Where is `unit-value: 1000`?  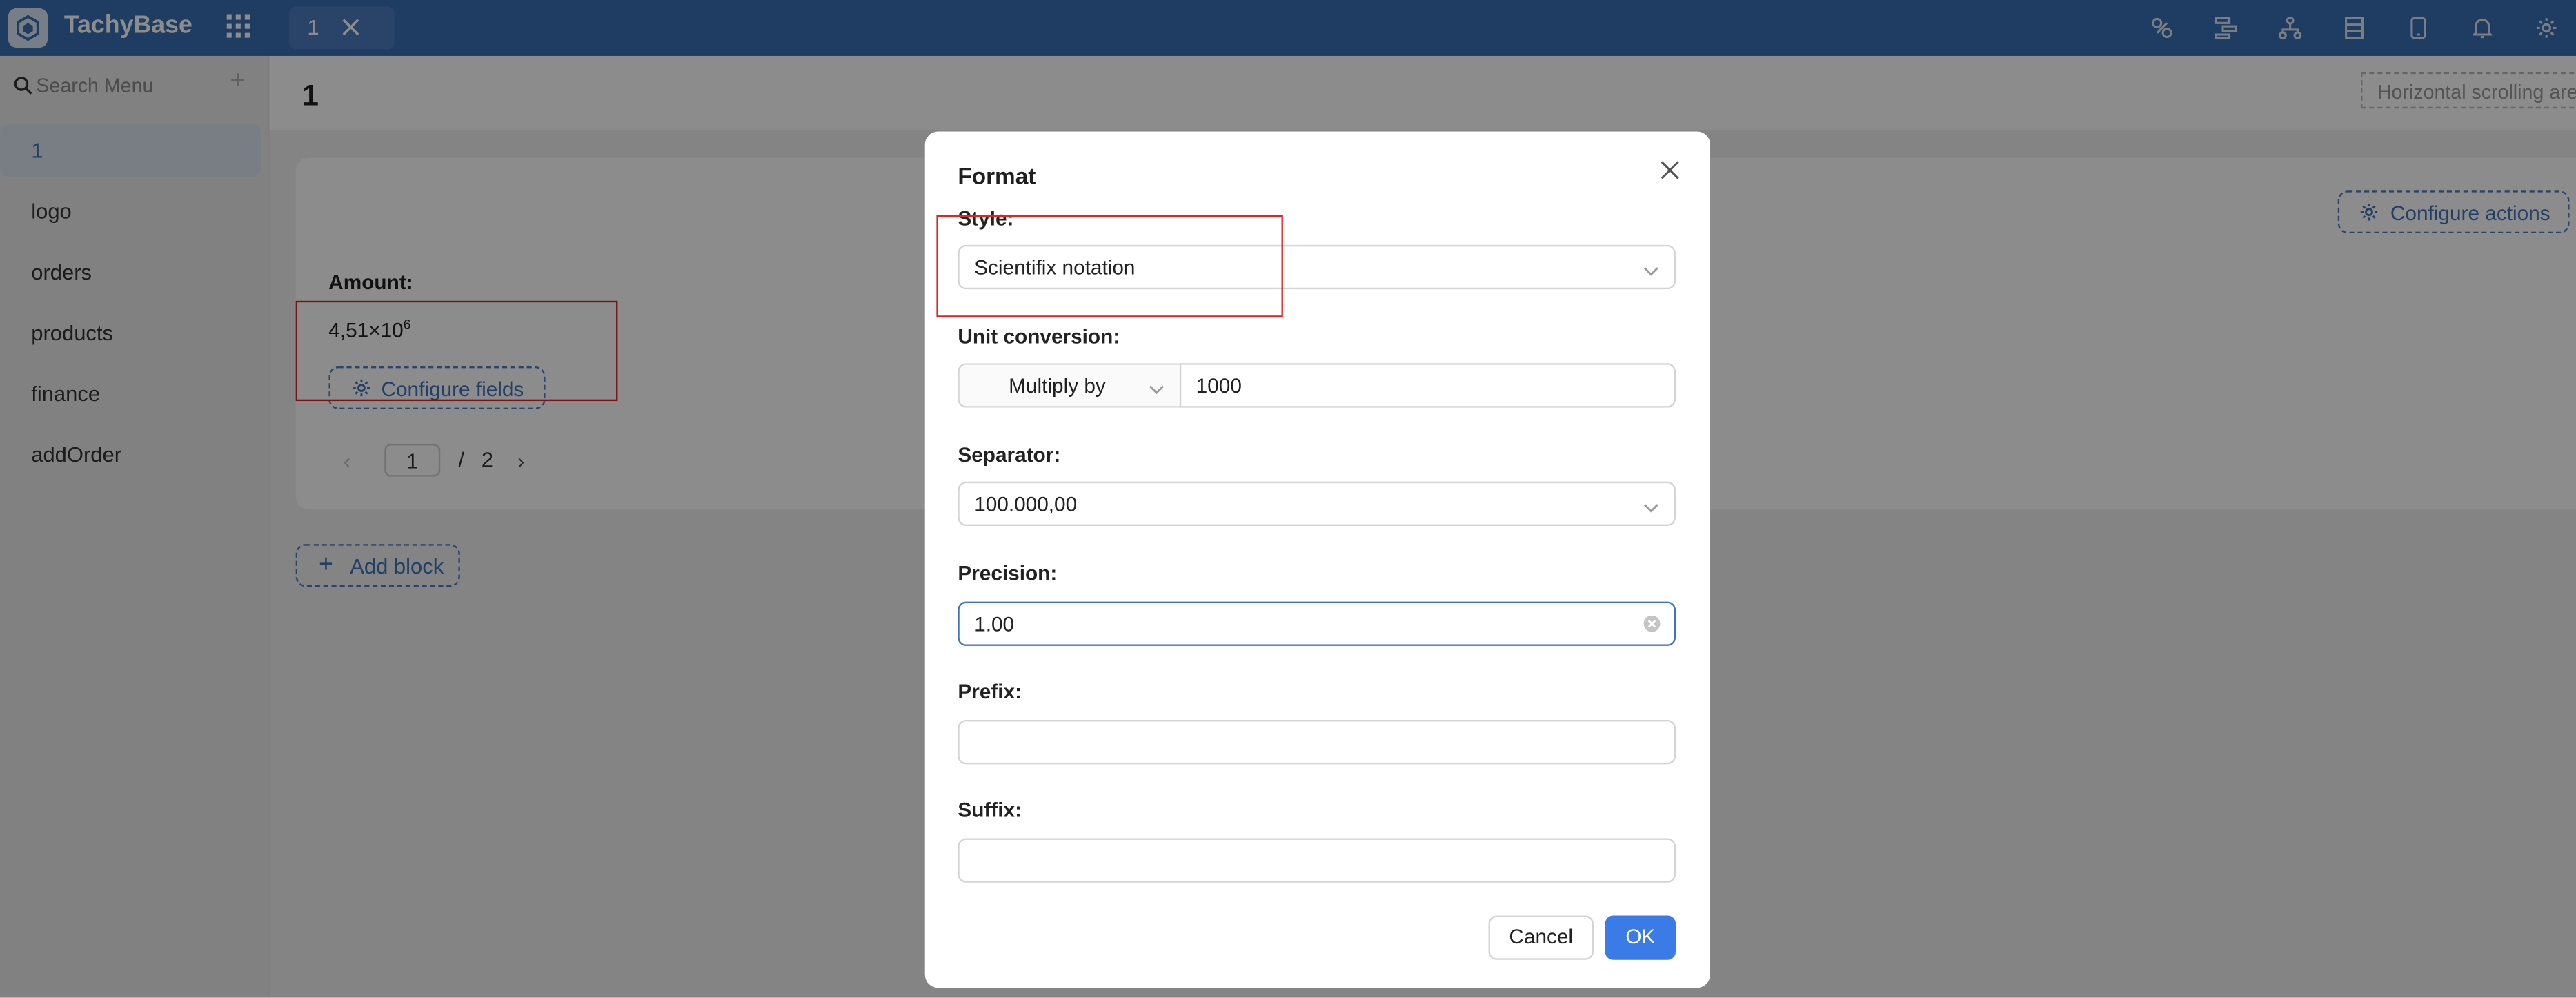
unit-value: 1000 is located at coordinates (1219, 386).